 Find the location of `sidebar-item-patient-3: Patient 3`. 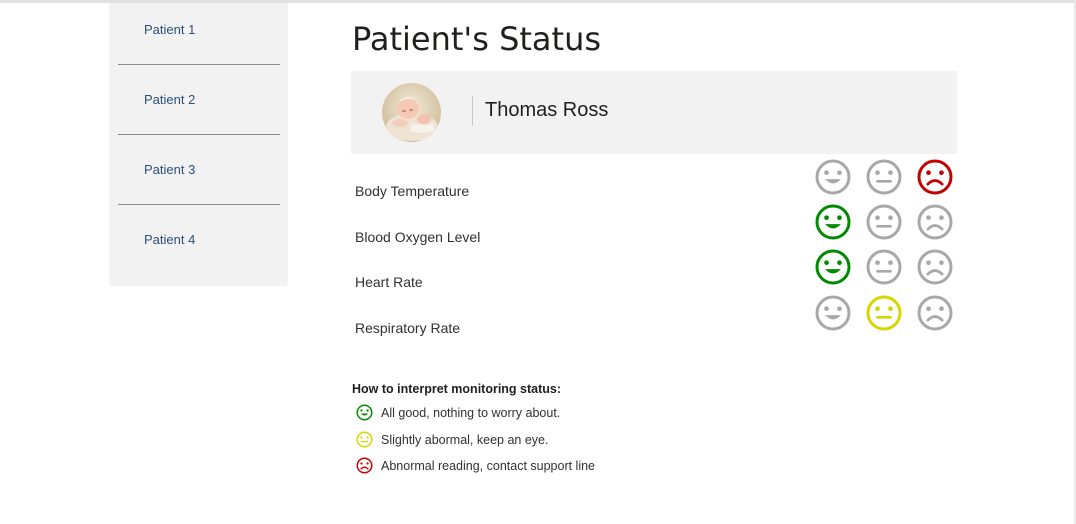

sidebar-item-patient-3: Patient 3 is located at coordinates (199, 170).